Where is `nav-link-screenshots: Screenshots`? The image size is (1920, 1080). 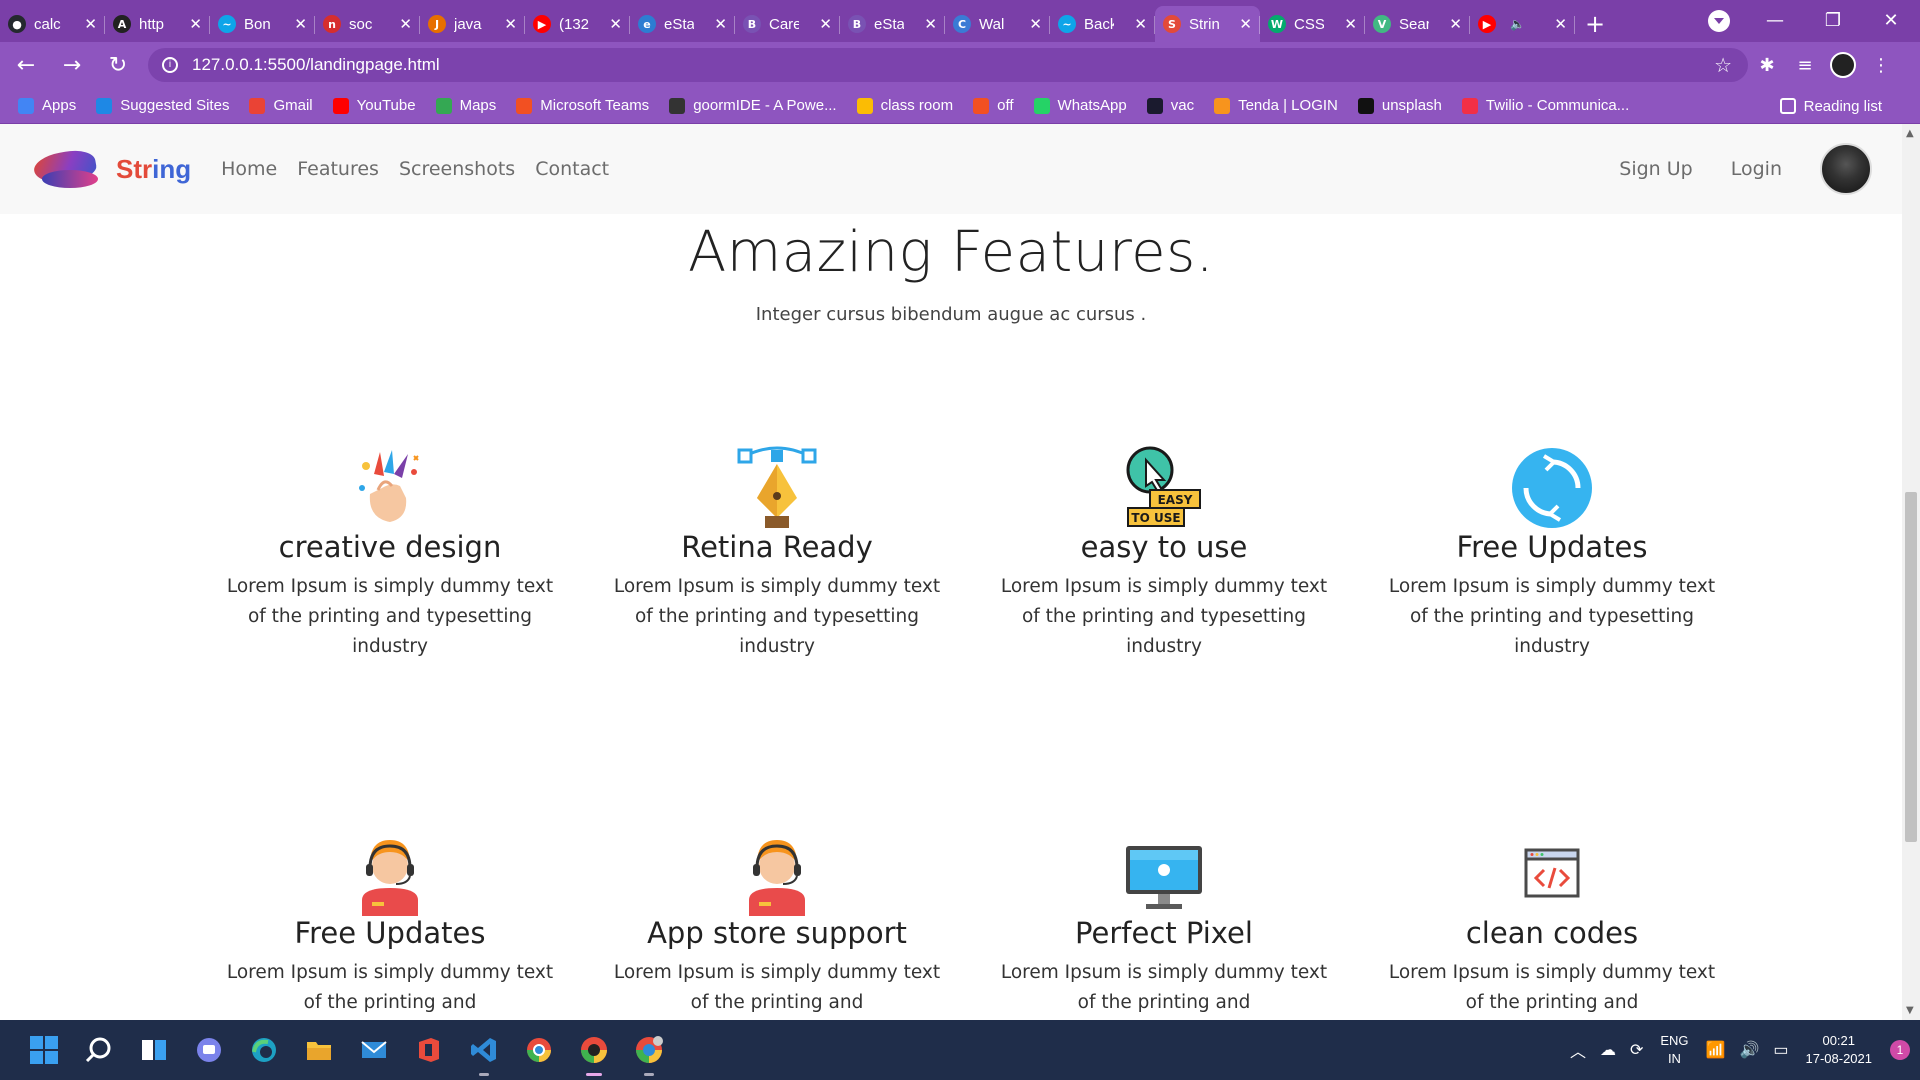 nav-link-screenshots: Screenshots is located at coordinates (457, 169).